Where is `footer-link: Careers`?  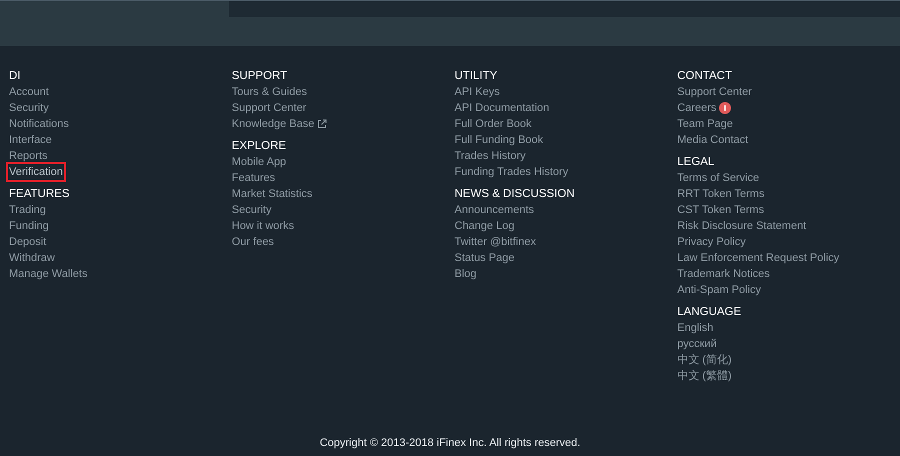 footer-link: Careers is located at coordinates (696, 108).